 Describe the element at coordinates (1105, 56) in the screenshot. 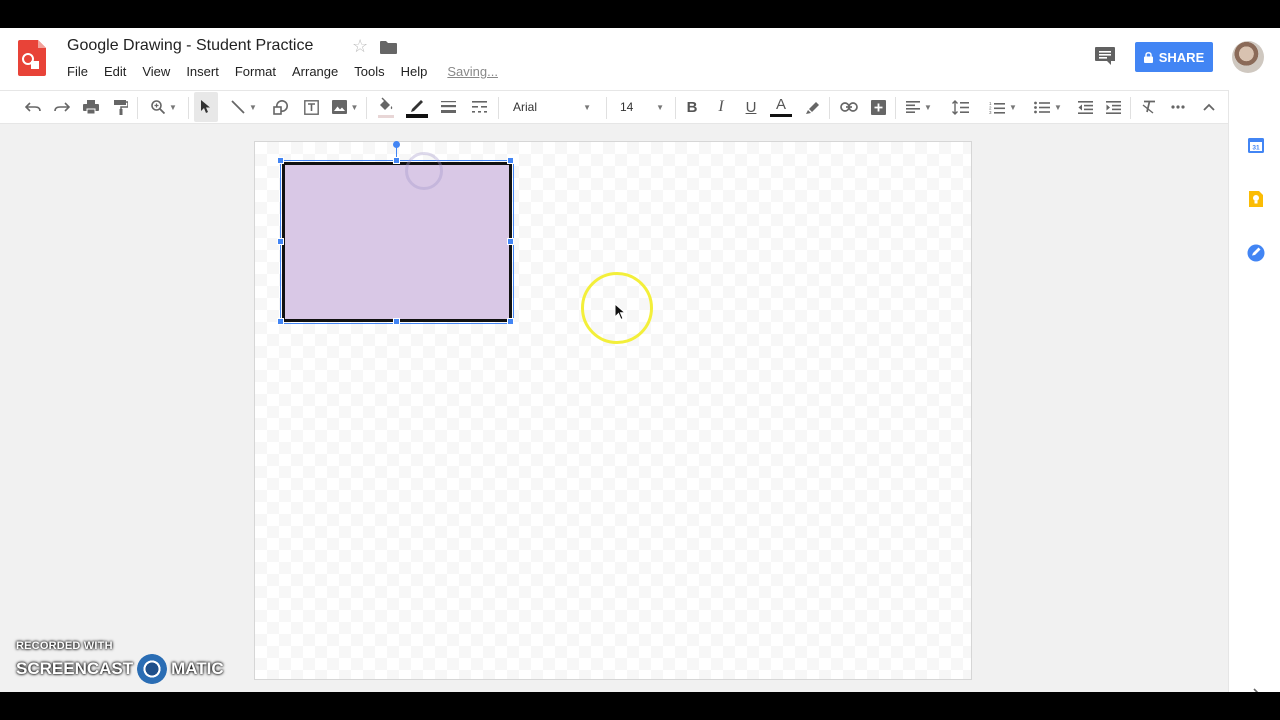

I see `comment-icon` at that location.